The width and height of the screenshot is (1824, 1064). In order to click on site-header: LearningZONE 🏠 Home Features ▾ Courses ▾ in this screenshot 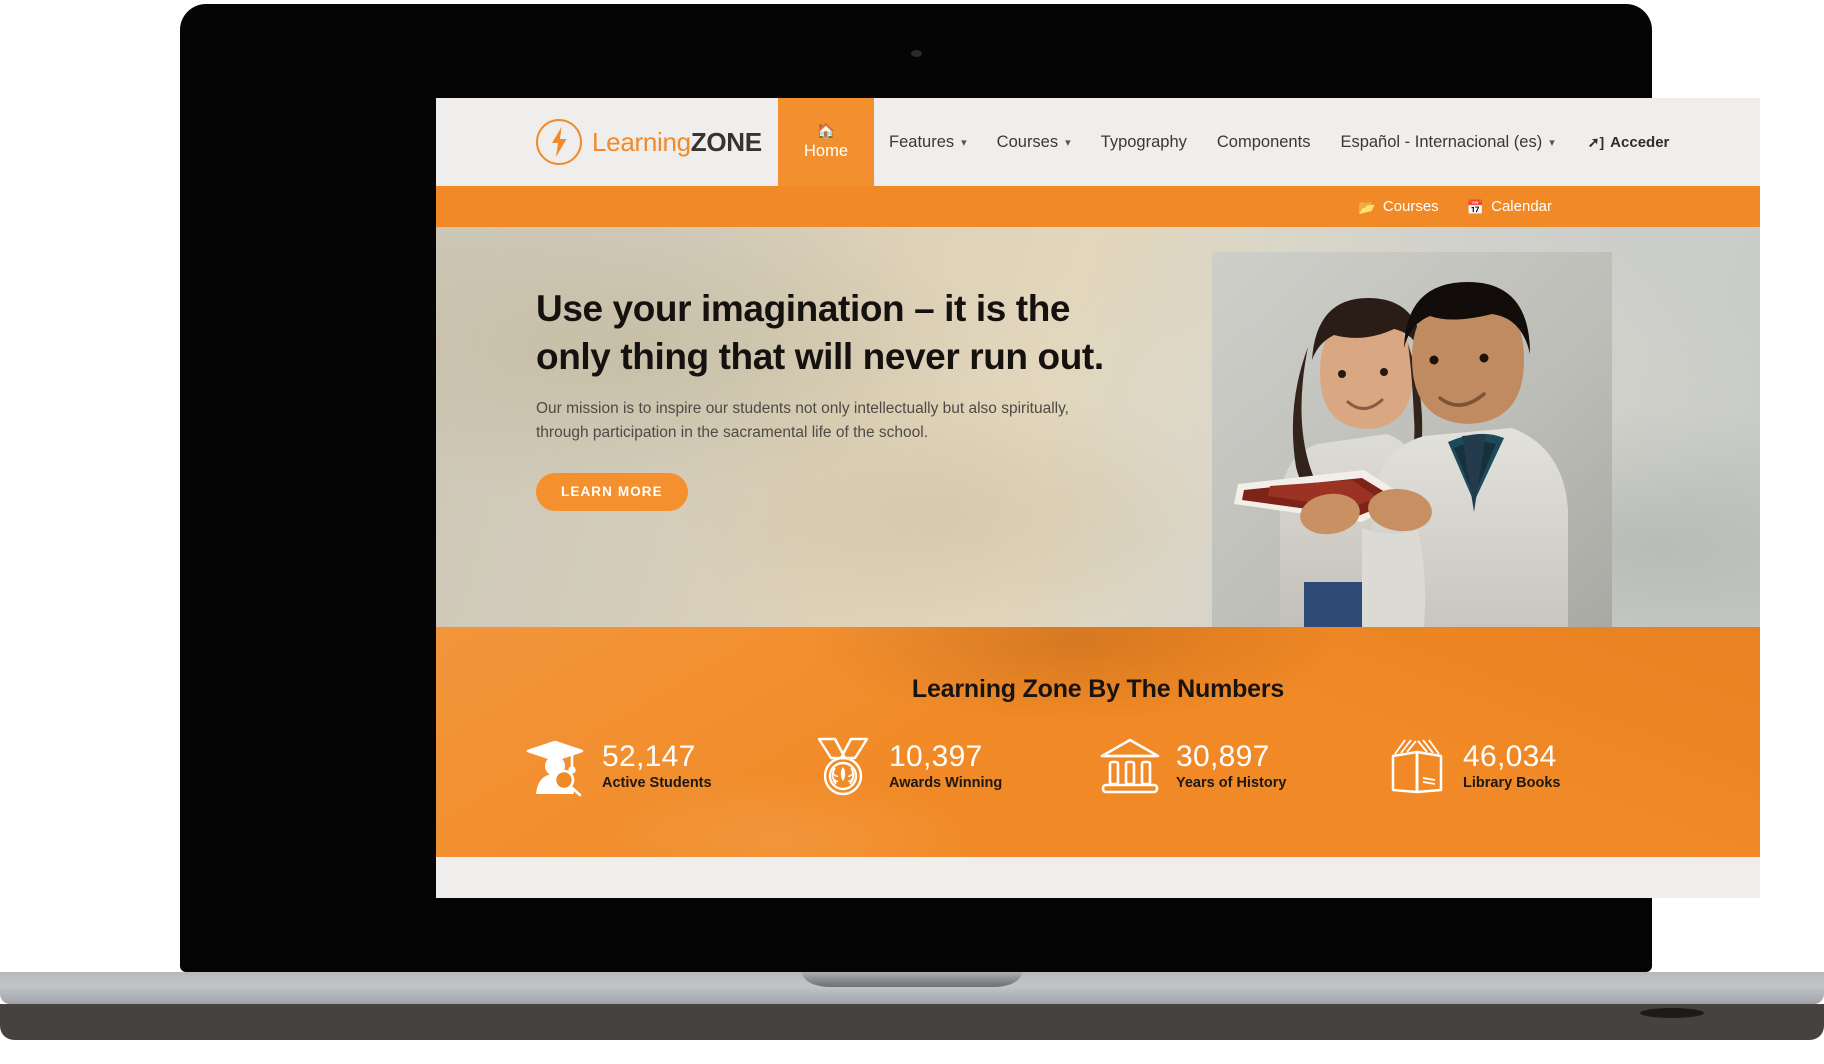, I will do `click(1098, 142)`.